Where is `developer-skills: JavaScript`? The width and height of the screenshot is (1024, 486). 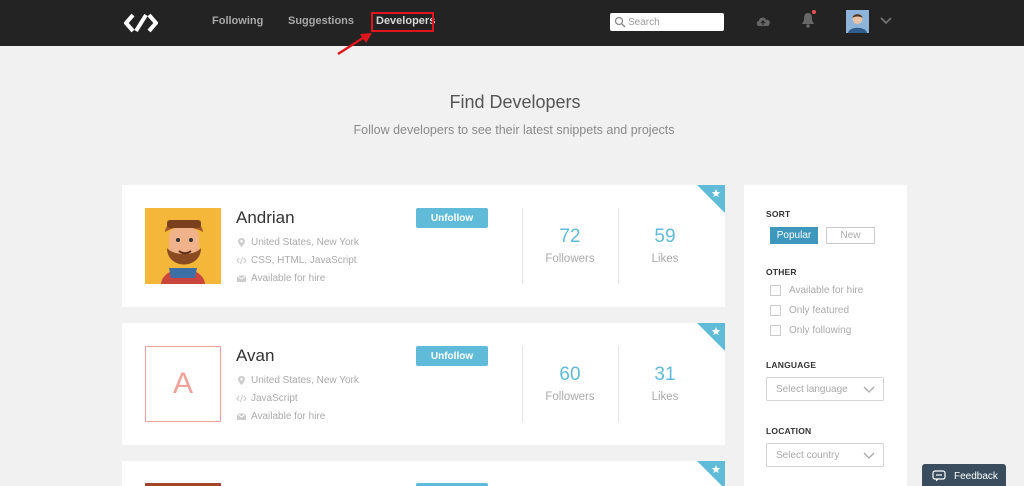
developer-skills: JavaScript is located at coordinates (267, 398).